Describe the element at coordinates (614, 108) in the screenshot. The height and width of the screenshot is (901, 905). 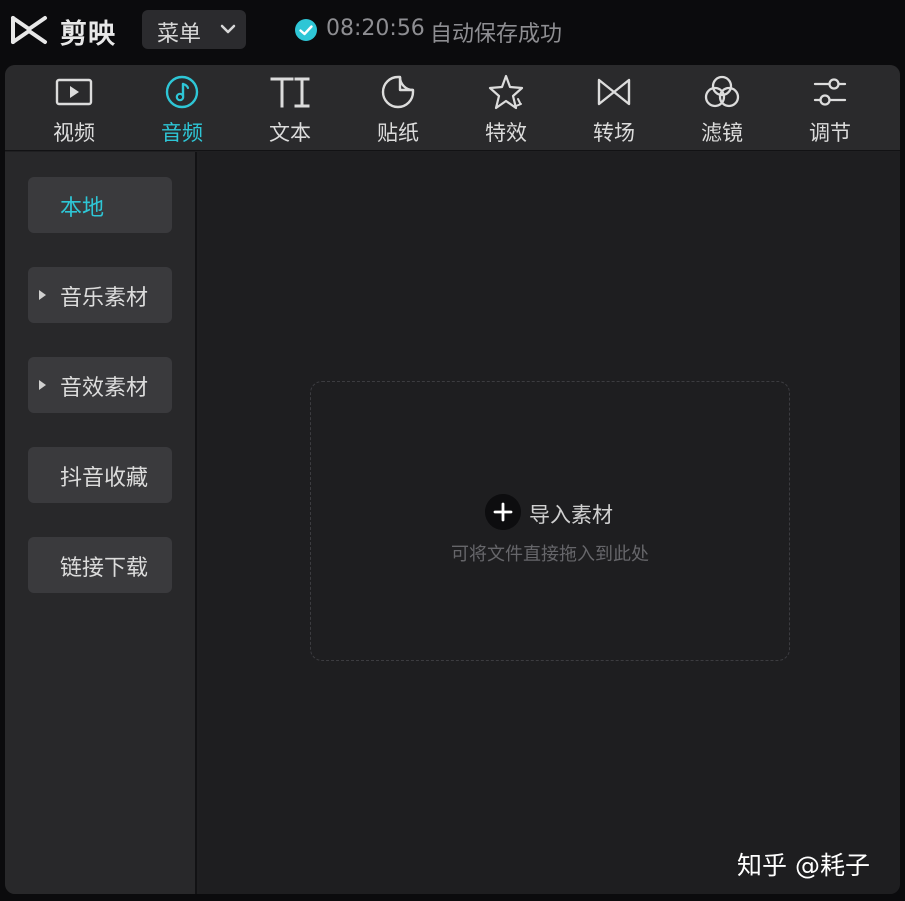
I see `tab-transition: 转场` at that location.